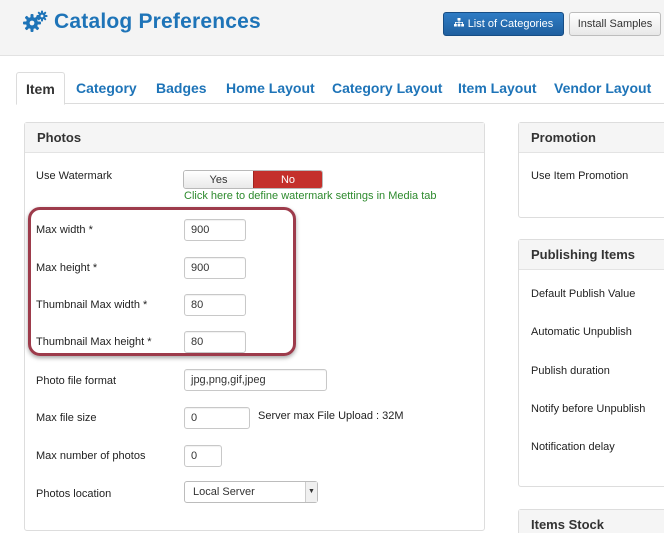 The width and height of the screenshot is (664, 533). I want to click on list-of-categories-button: List of Categories, so click(503, 24).